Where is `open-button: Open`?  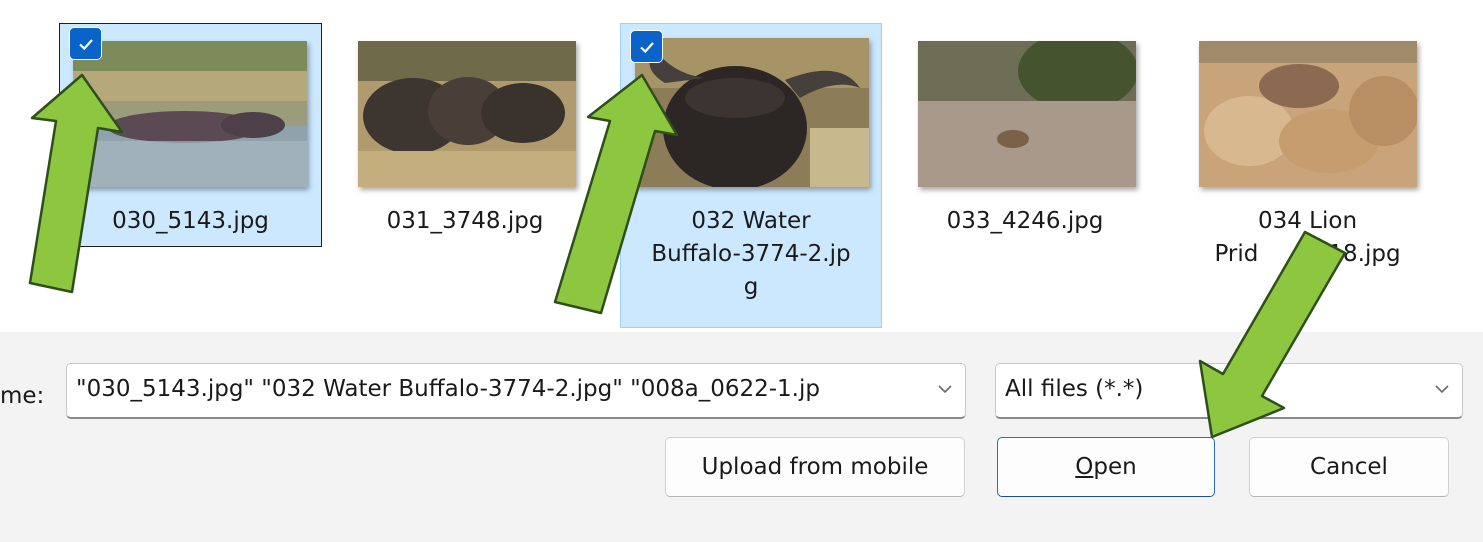 open-button: Open is located at coordinates (1106, 467).